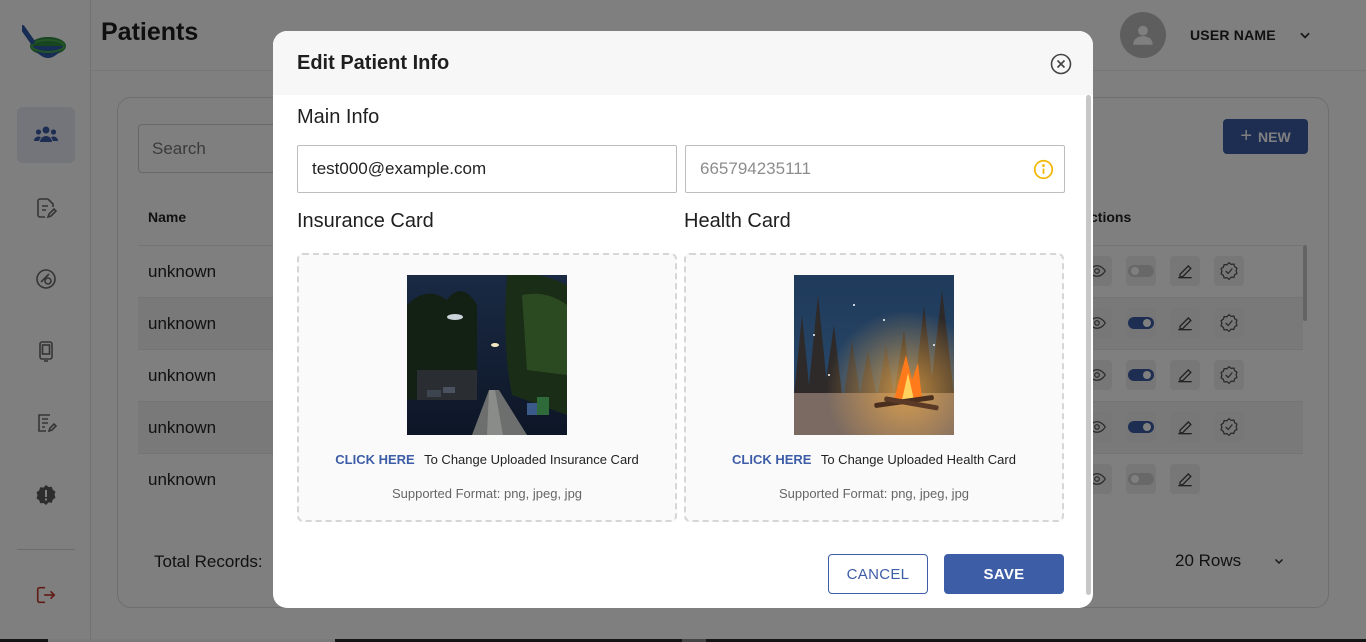 The height and width of the screenshot is (642, 1366). What do you see at coordinates (487, 493) in the screenshot?
I see `insurance-supported-formats: Supported Format: png, jpeg, jpg` at bounding box center [487, 493].